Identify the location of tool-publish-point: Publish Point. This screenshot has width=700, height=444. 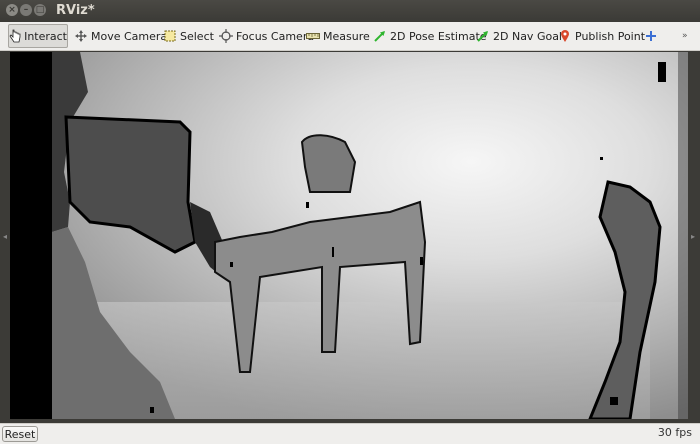
(601, 36).